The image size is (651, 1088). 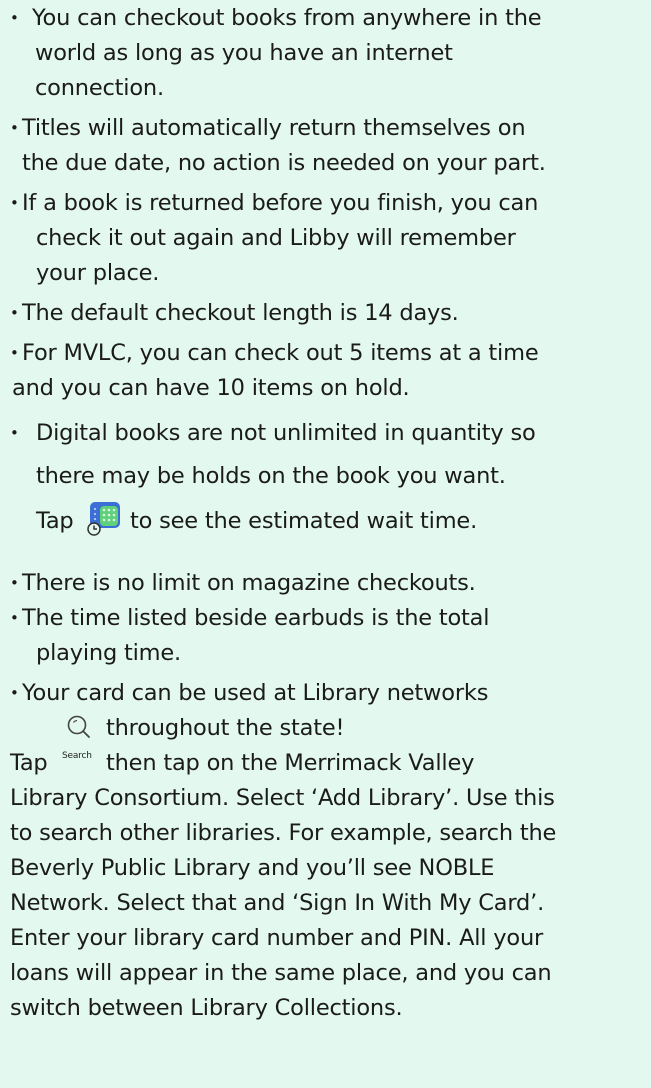 I want to click on bullet-7-line-1: There is no limit on magazine checkouts., so click(x=249, y=583).